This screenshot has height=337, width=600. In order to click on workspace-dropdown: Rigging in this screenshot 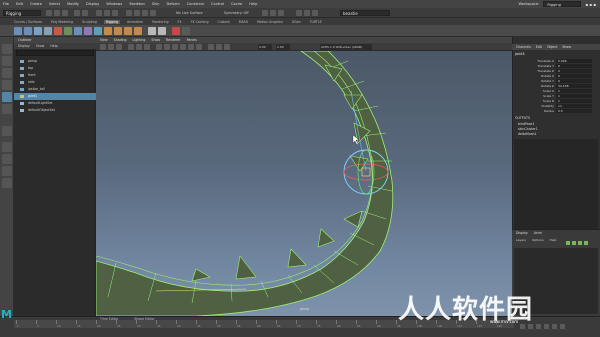, I will do `click(562, 4)`.